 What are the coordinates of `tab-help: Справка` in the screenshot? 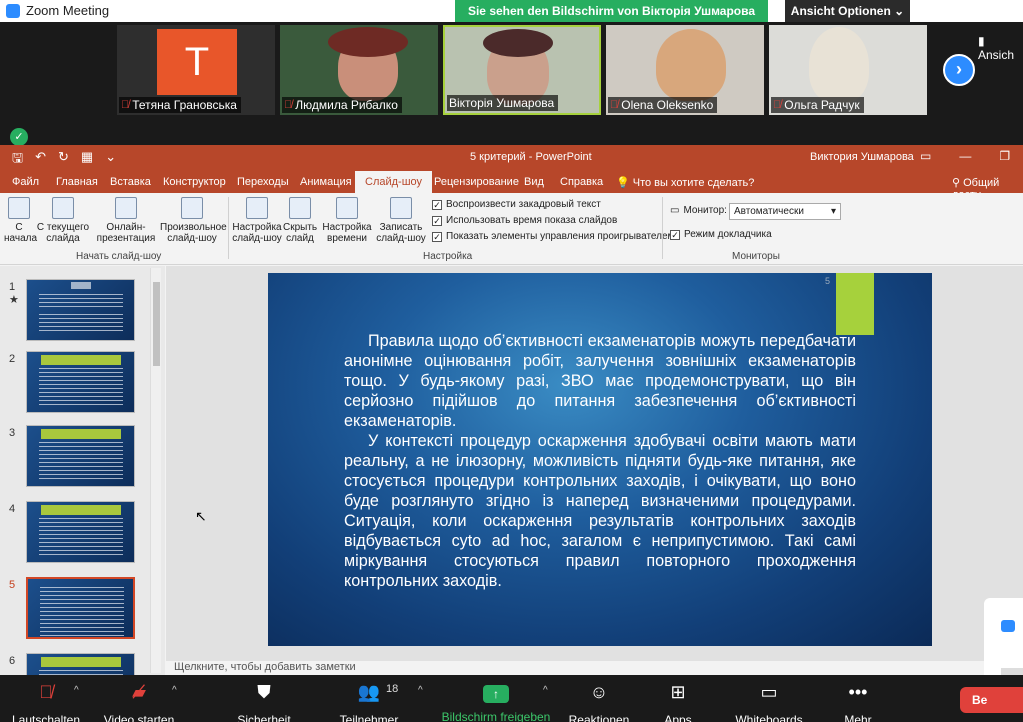 It's located at (581, 182).